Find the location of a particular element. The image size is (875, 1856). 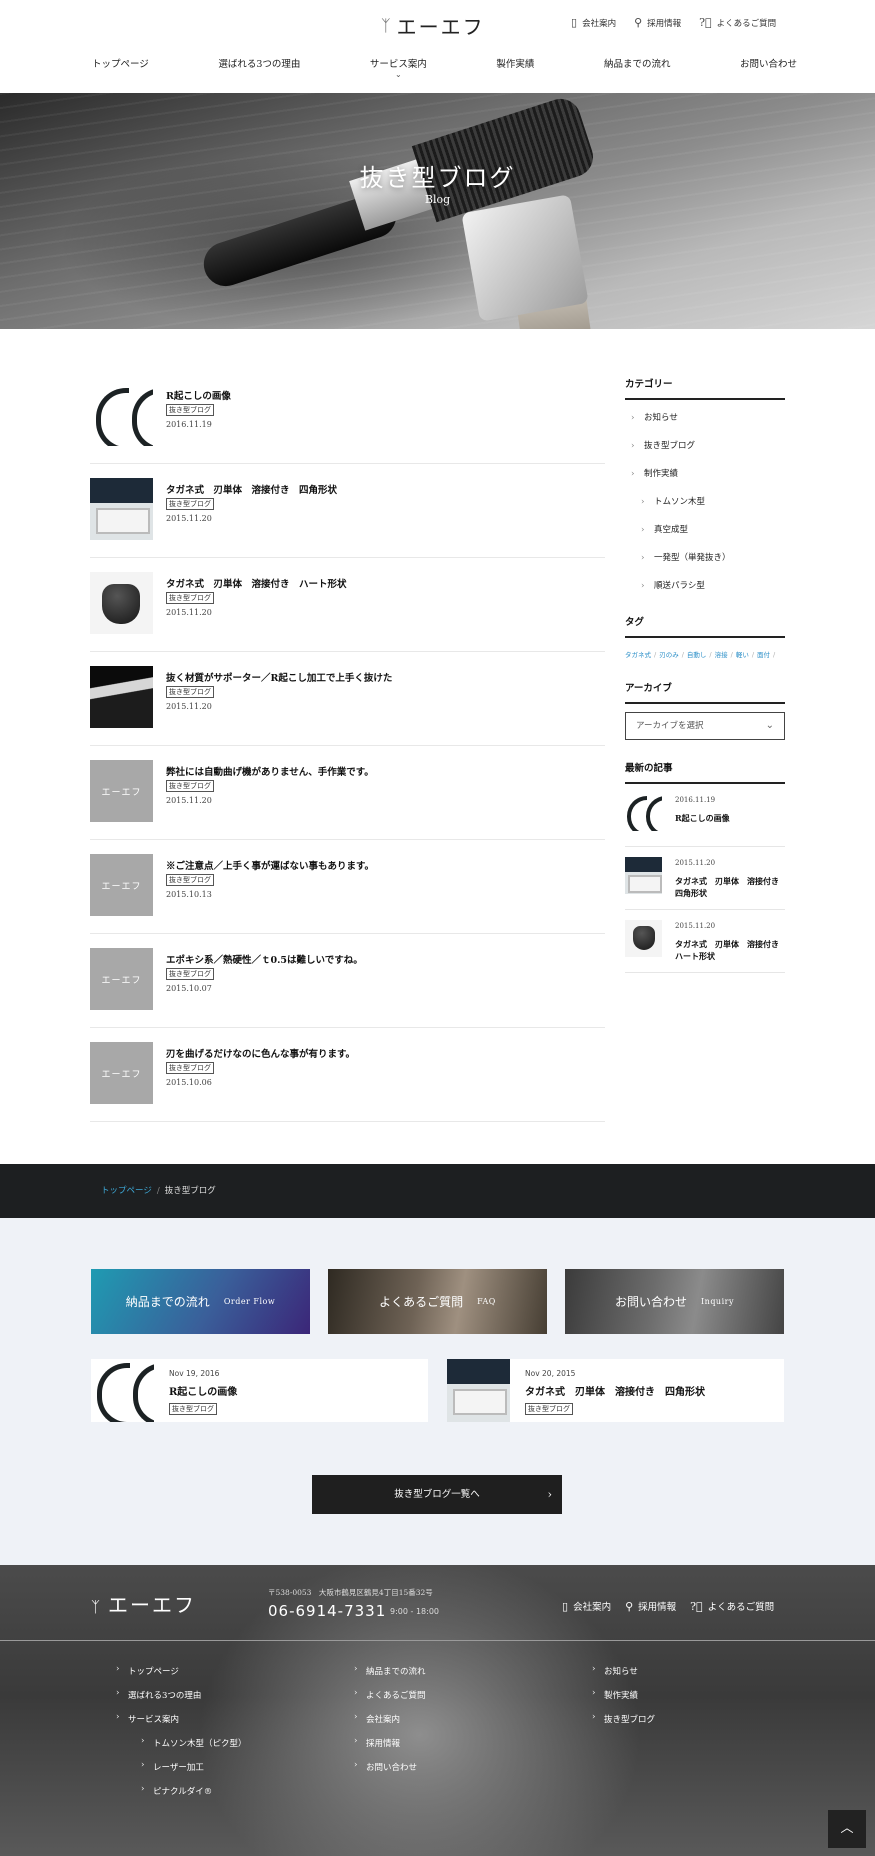

header-utility-links: ▯ 会社案内 ⚲ 採用情報 ?⃝ よくあるご質問 is located at coordinates (673, 22).